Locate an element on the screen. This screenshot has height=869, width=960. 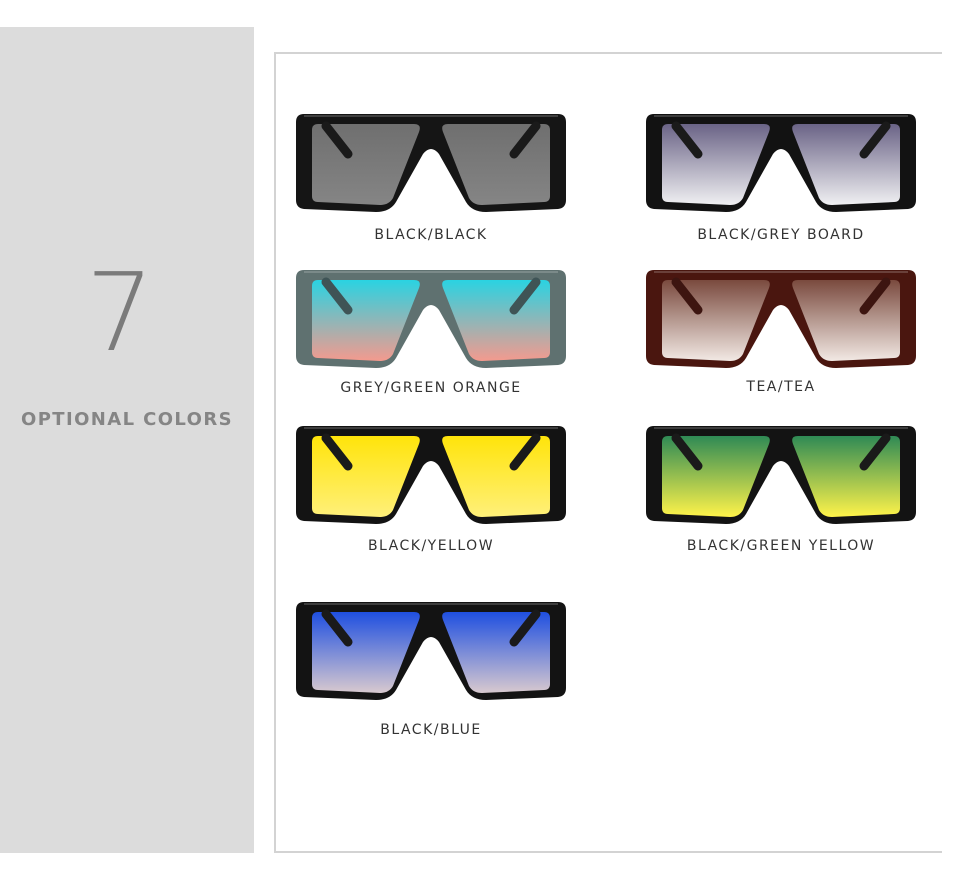
color-variant-item: TEA/TEA is located at coordinates (781, 341).